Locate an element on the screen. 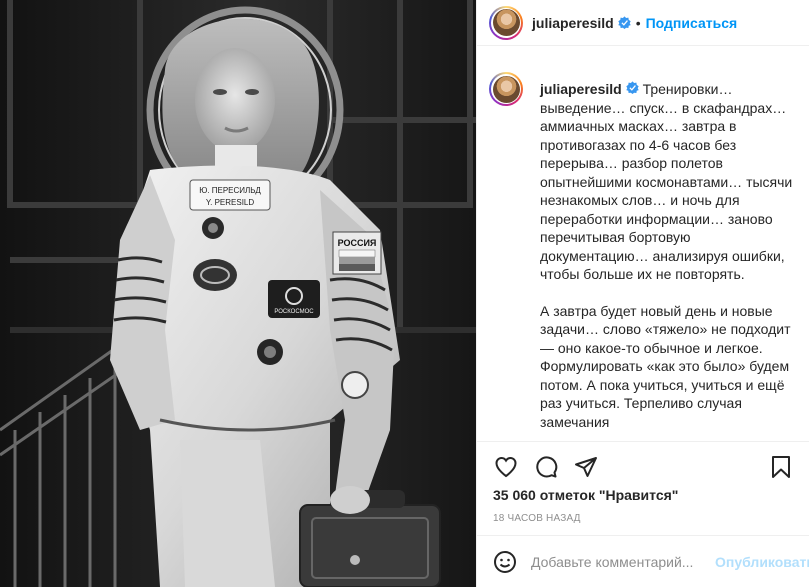 The width and height of the screenshot is (809, 587). follow-button: Подписаться is located at coordinates (692, 23).